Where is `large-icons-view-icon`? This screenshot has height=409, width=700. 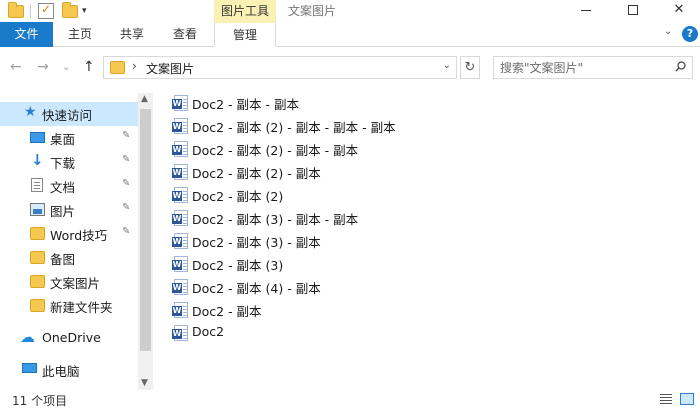
large-icons-view-icon is located at coordinates (687, 399).